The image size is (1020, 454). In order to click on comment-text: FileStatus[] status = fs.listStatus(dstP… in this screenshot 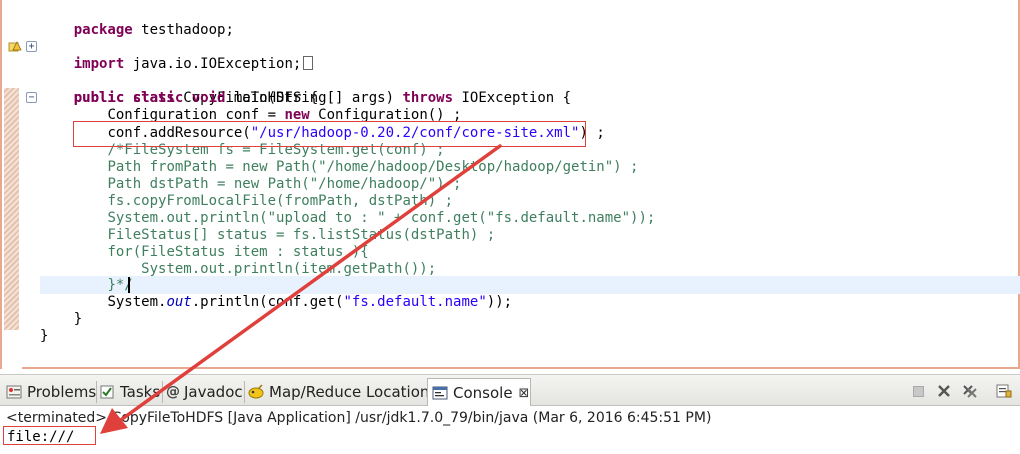, I will do `click(301, 235)`.